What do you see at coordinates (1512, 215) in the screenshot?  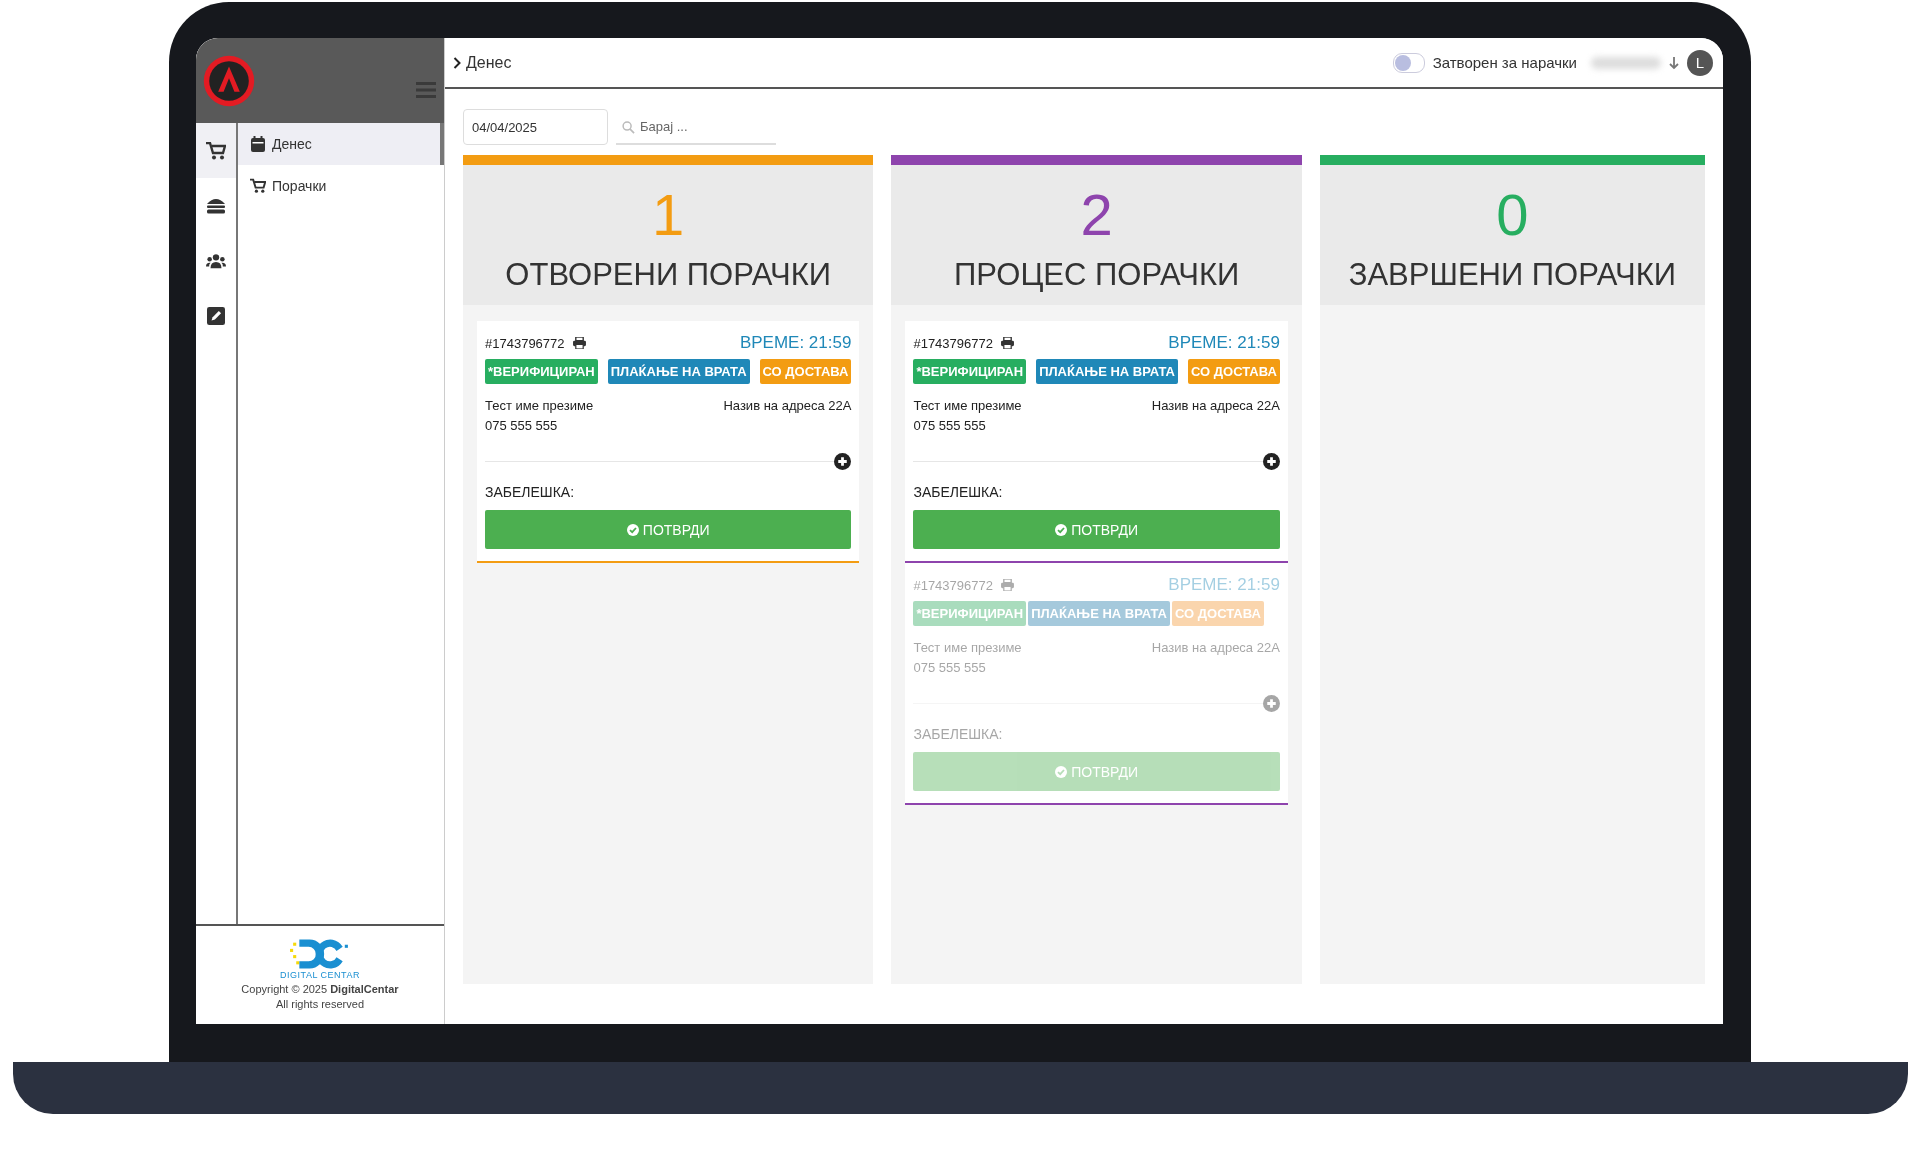 I see `order-count: 0` at bounding box center [1512, 215].